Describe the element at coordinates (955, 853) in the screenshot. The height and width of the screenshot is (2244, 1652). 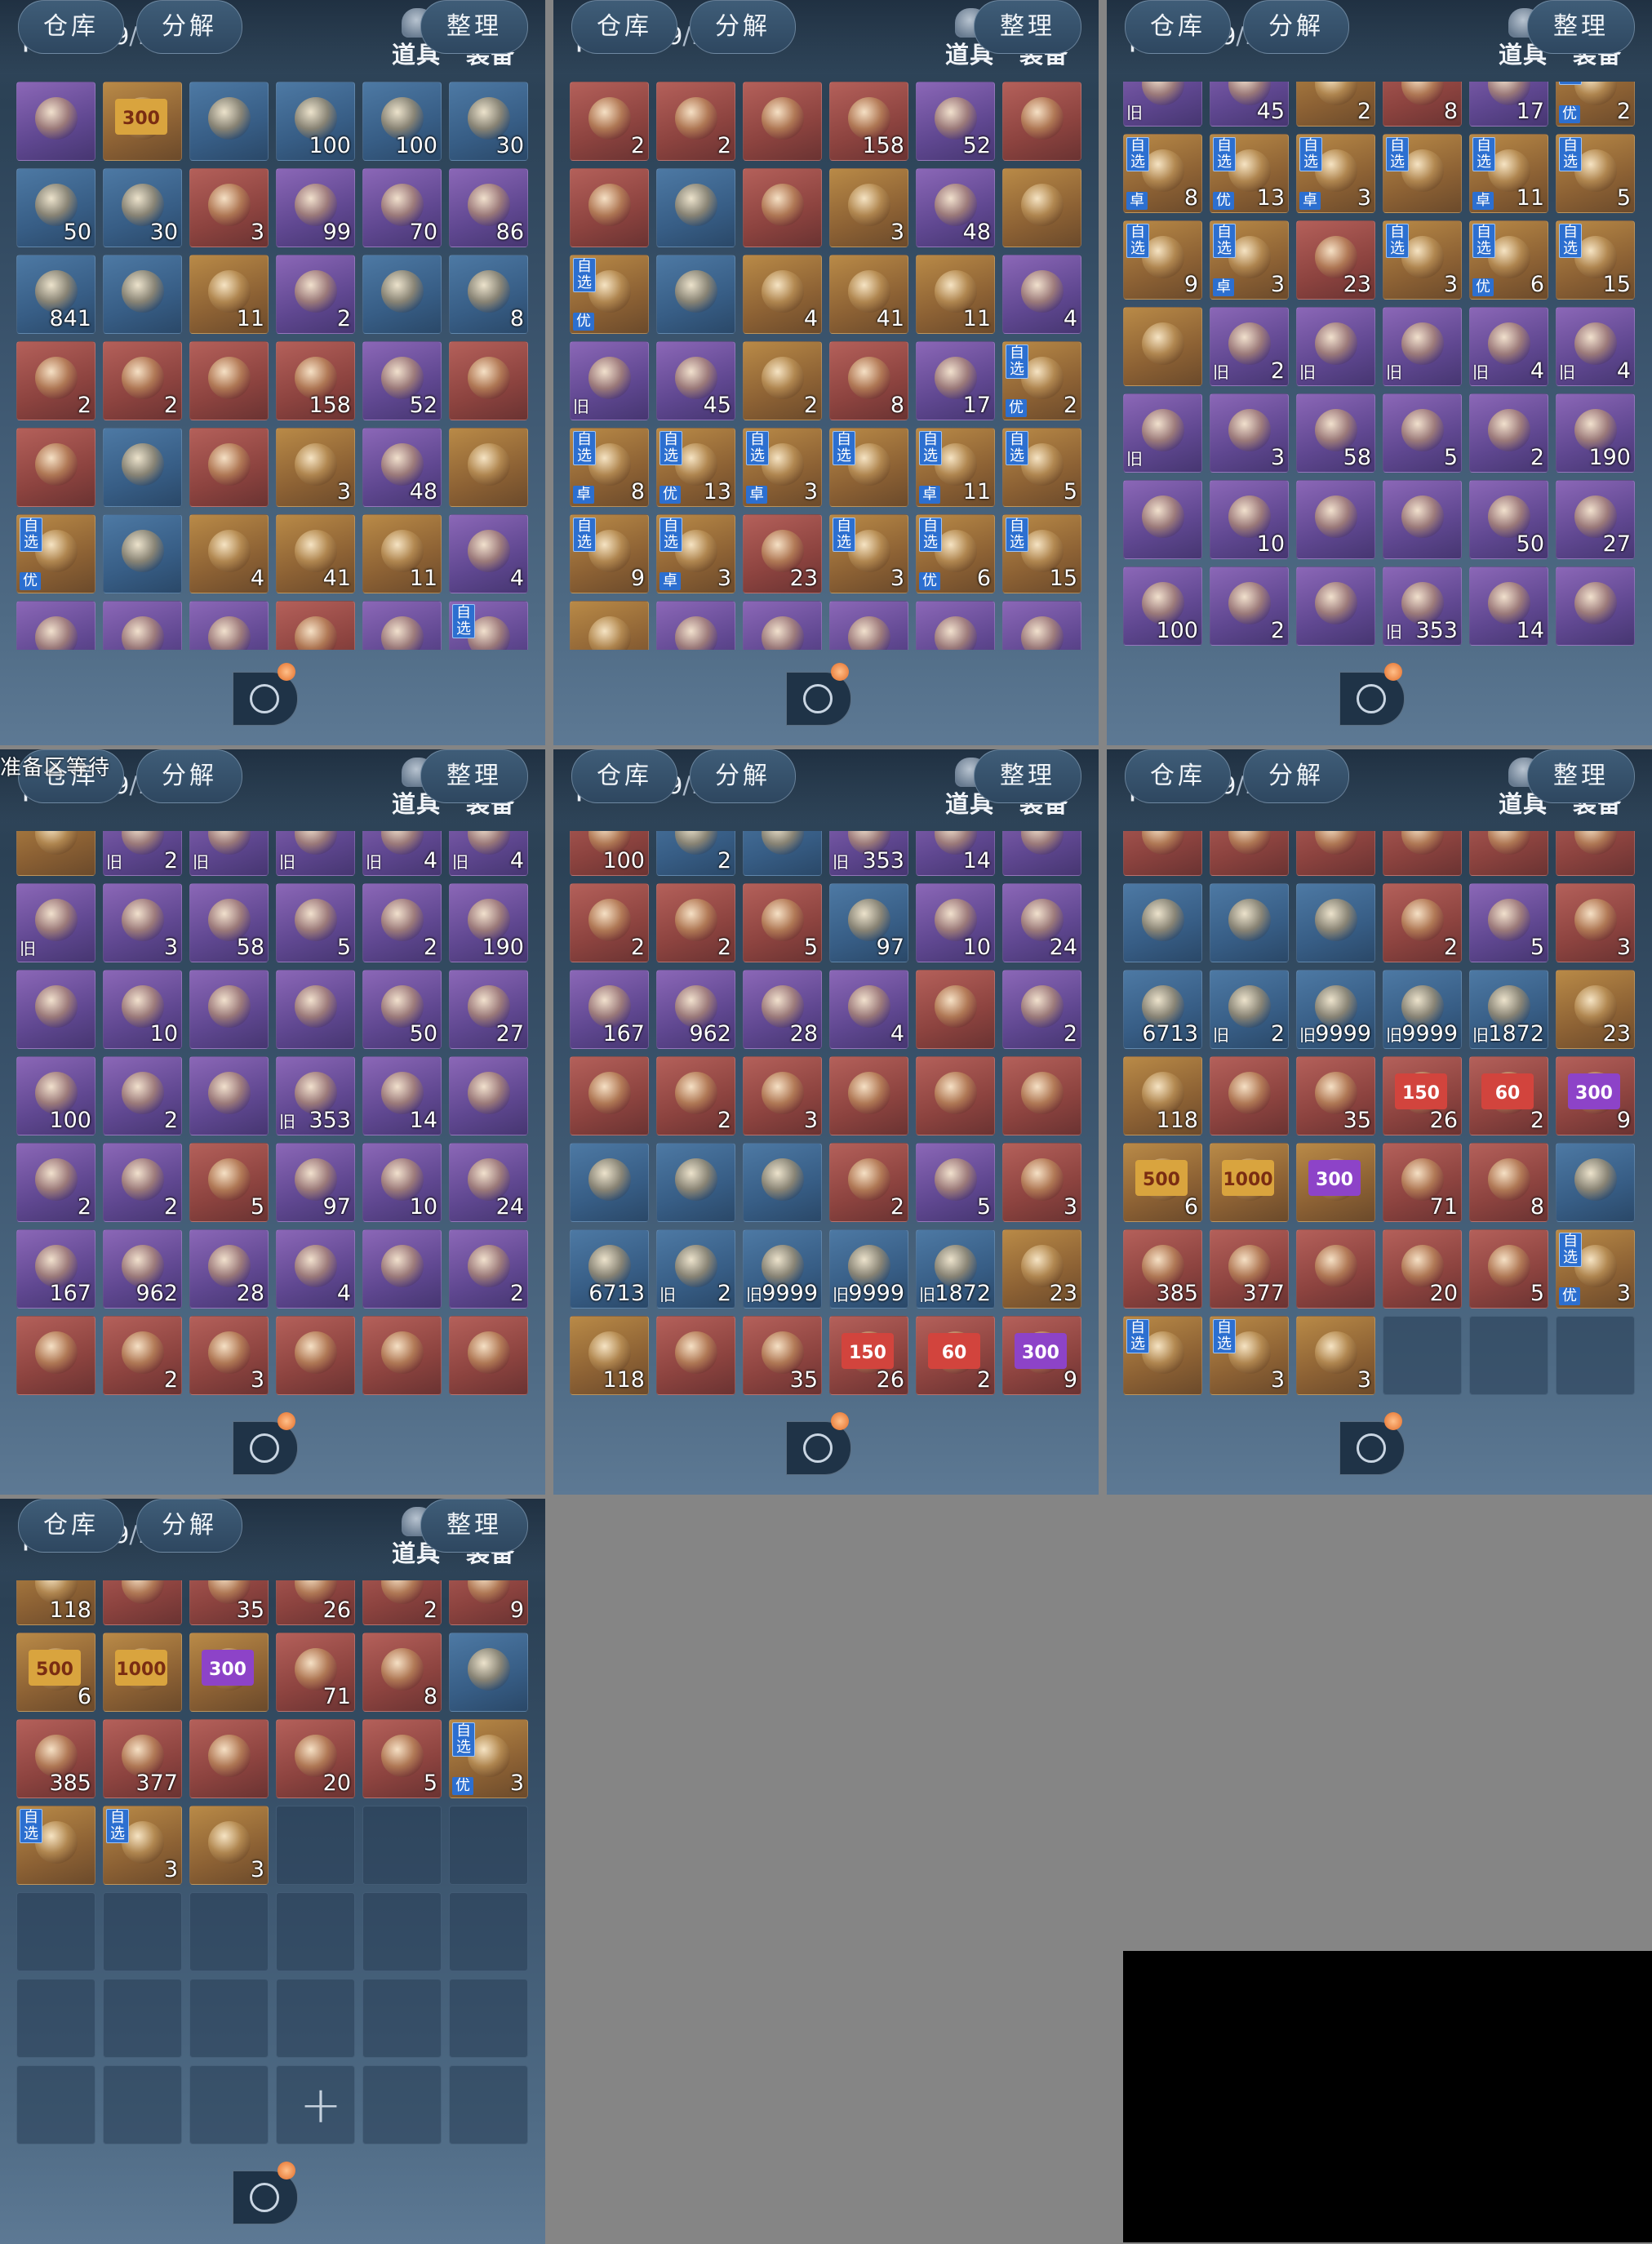
I see `item-slot: 14` at that location.